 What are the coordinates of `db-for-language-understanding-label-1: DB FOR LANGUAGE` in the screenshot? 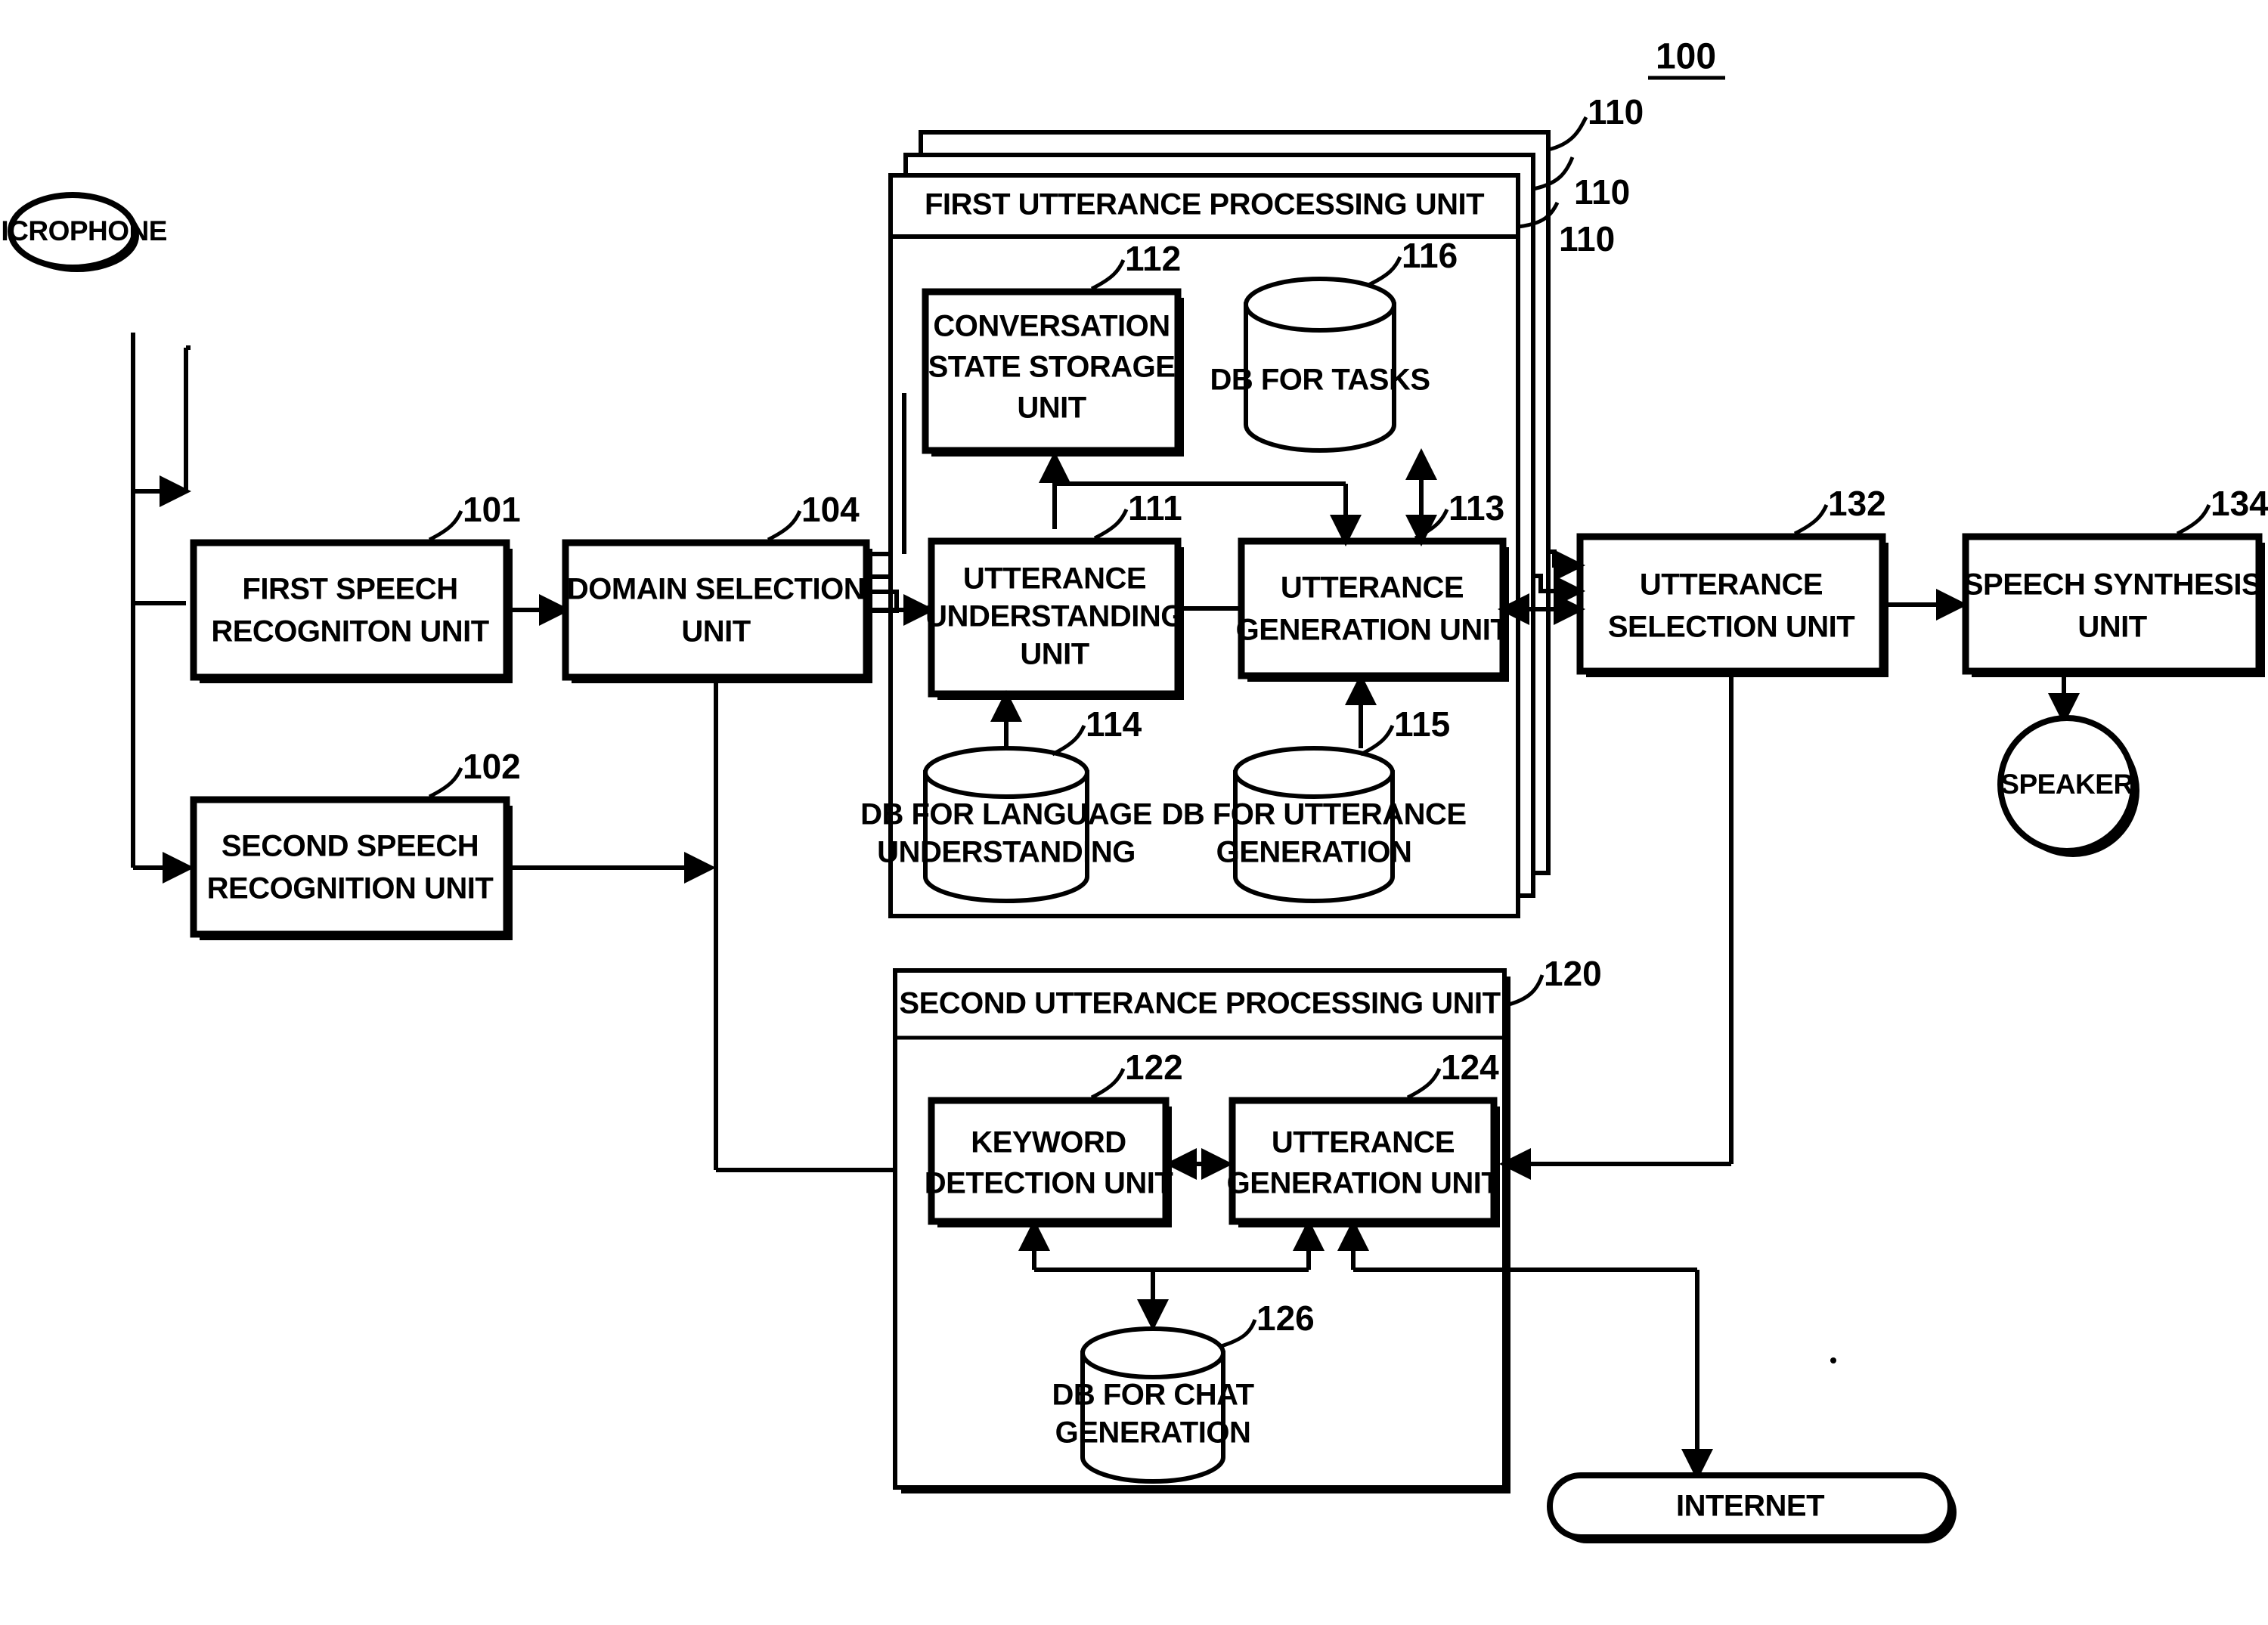 It's located at (1006, 814).